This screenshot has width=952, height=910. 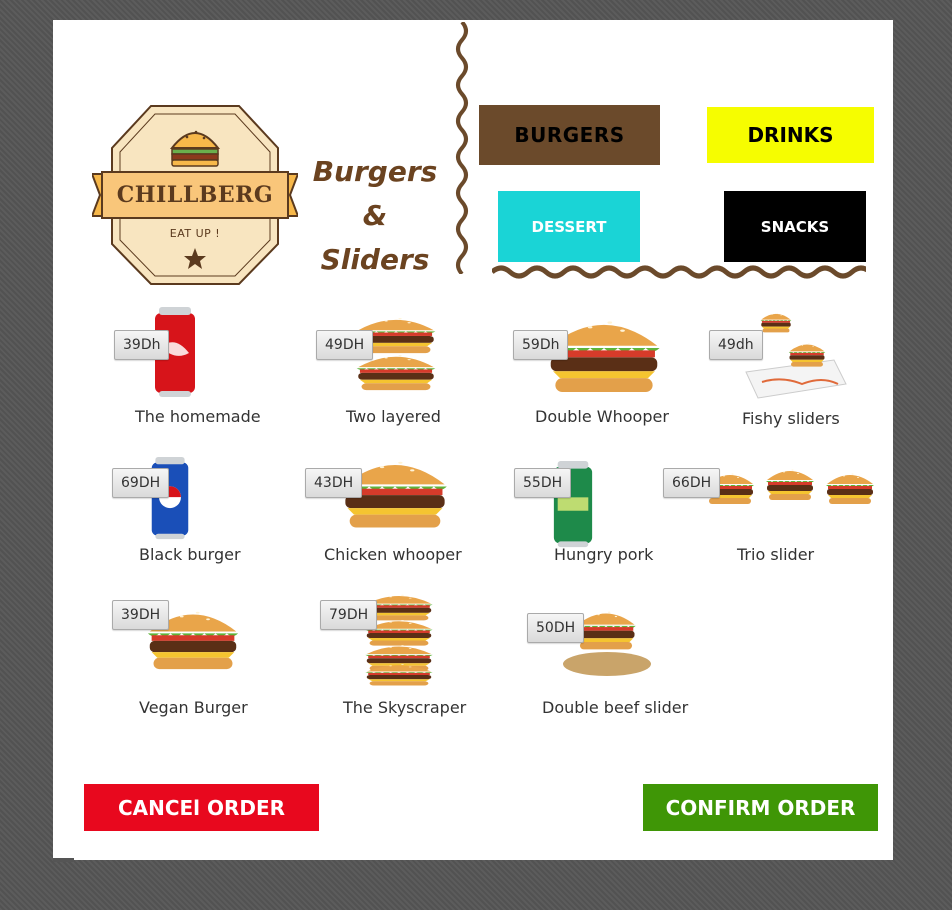 I want to click on menu-item-hungry-pork: 55DH Hungry pork, so click(x=594, y=514).